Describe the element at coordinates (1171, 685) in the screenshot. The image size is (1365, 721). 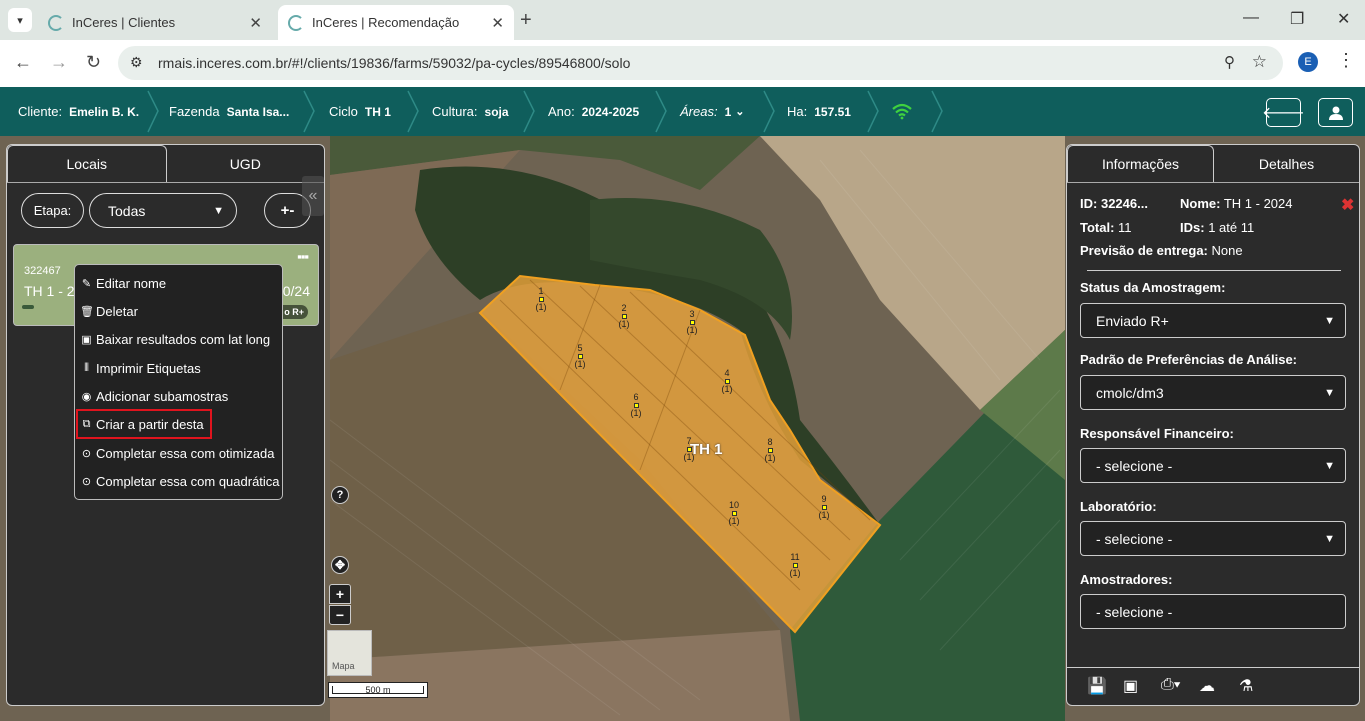
I see `export-file-dropdown-icon: ⎙▾` at that location.